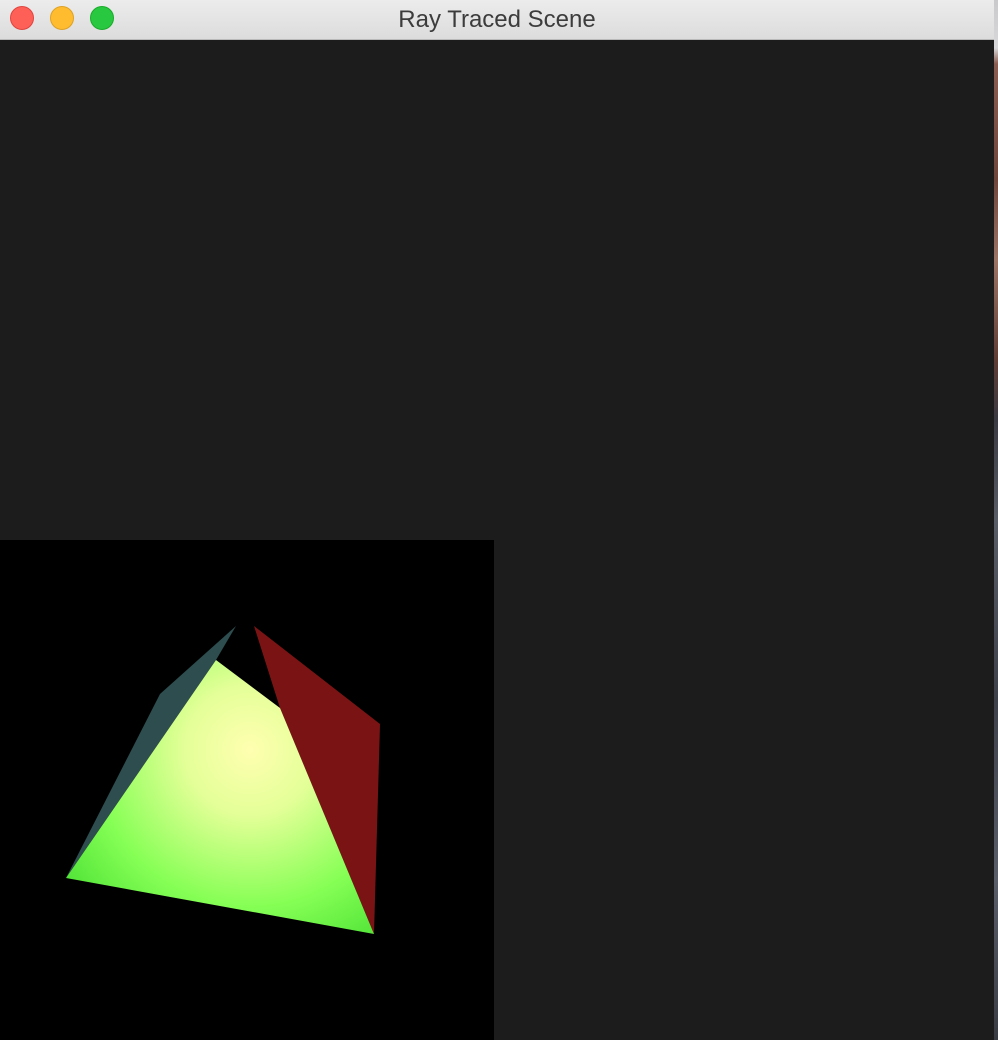  I want to click on title-bar: Ray Traced Scene, so click(497, 20).